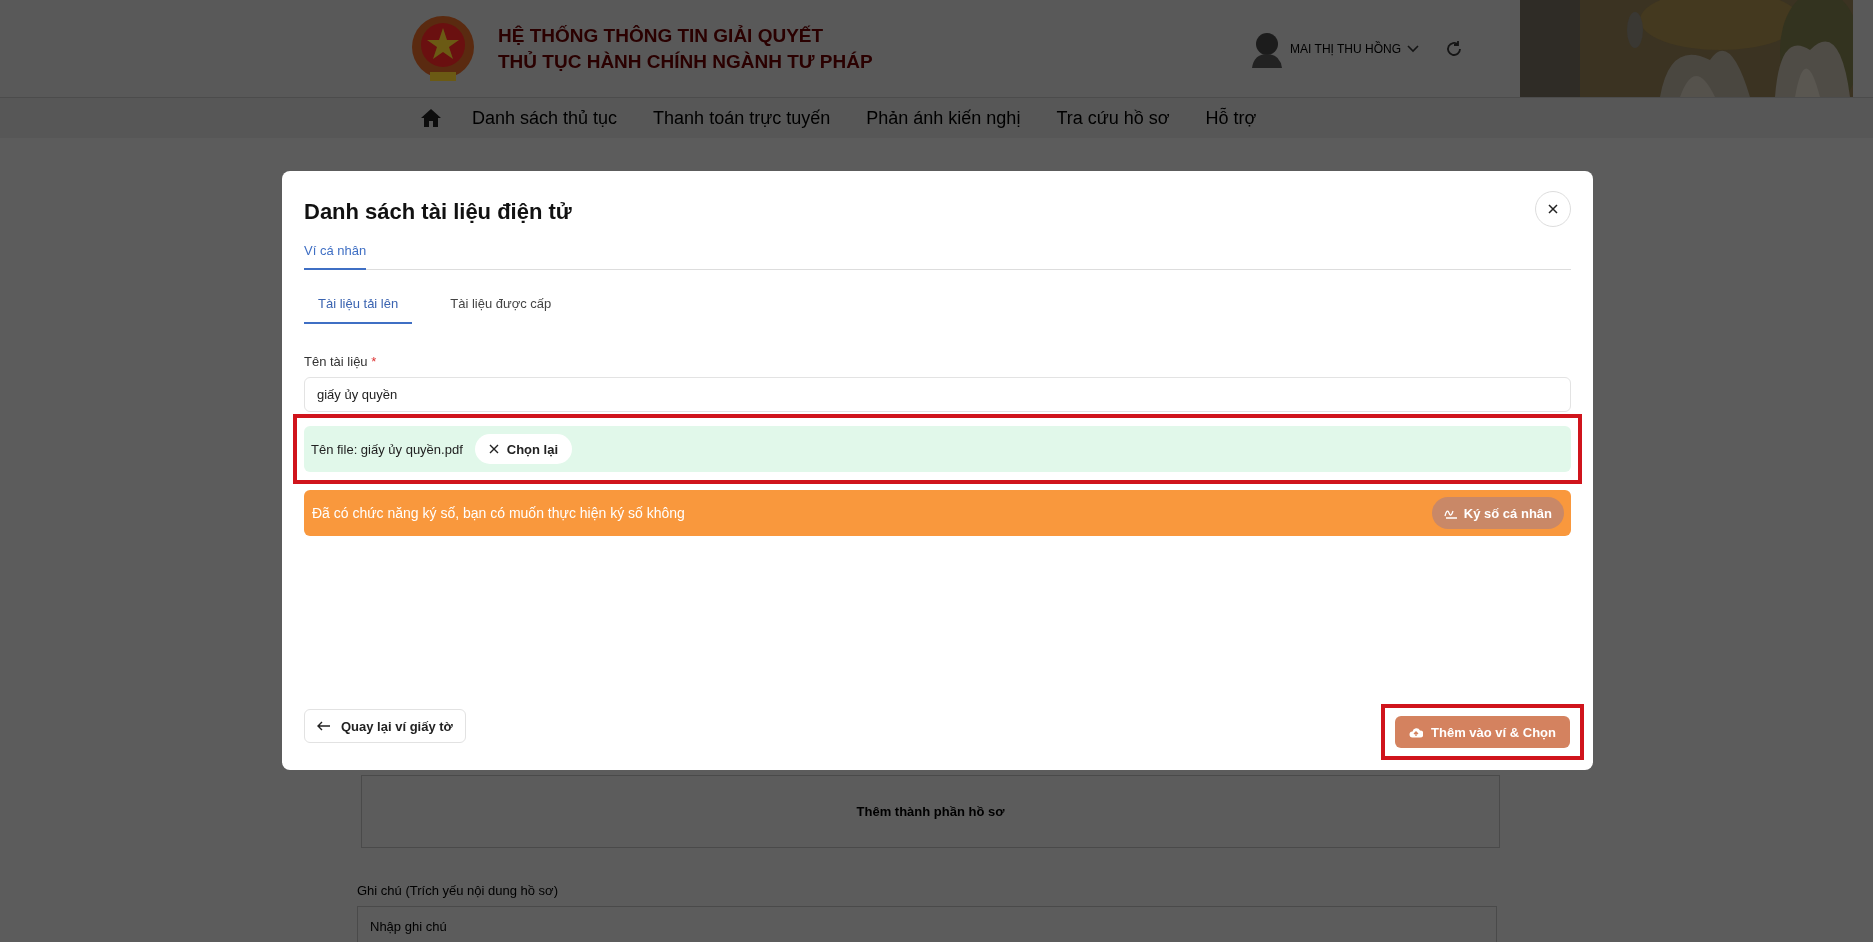  Describe the element at coordinates (498, 513) in the screenshot. I see `banner-message: Đã có chức năng ký số, bạn có muốn thực hiện ký số không` at that location.